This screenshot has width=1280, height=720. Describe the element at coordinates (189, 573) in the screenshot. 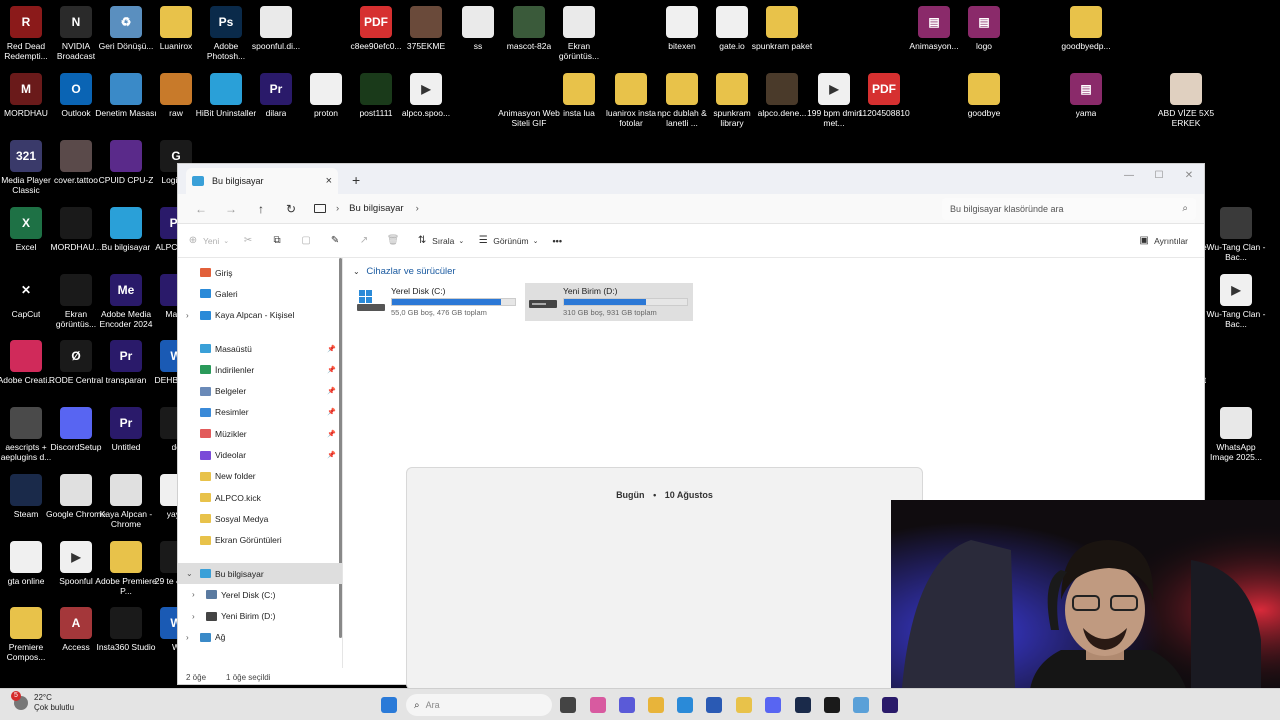

I see `chevron-down-icon: ⌄` at that location.